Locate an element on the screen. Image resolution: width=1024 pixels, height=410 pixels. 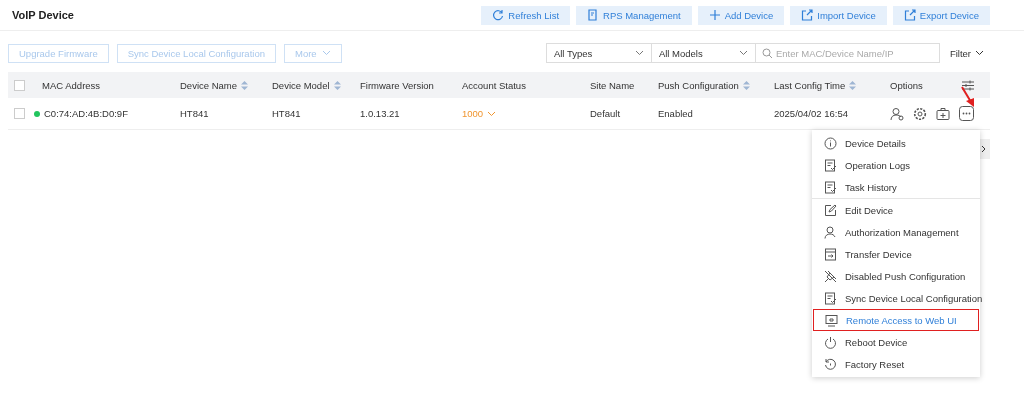
menu-item: Device Details is located at coordinates (896, 143).